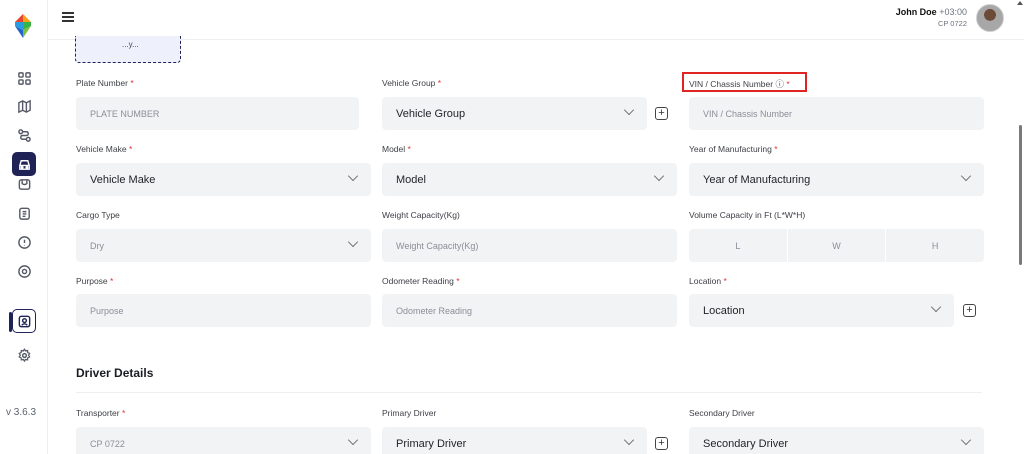 The width and height of the screenshot is (1024, 454). What do you see at coordinates (217, 113) in the screenshot?
I see `plate-number-input: PLATE NUMBER` at bounding box center [217, 113].